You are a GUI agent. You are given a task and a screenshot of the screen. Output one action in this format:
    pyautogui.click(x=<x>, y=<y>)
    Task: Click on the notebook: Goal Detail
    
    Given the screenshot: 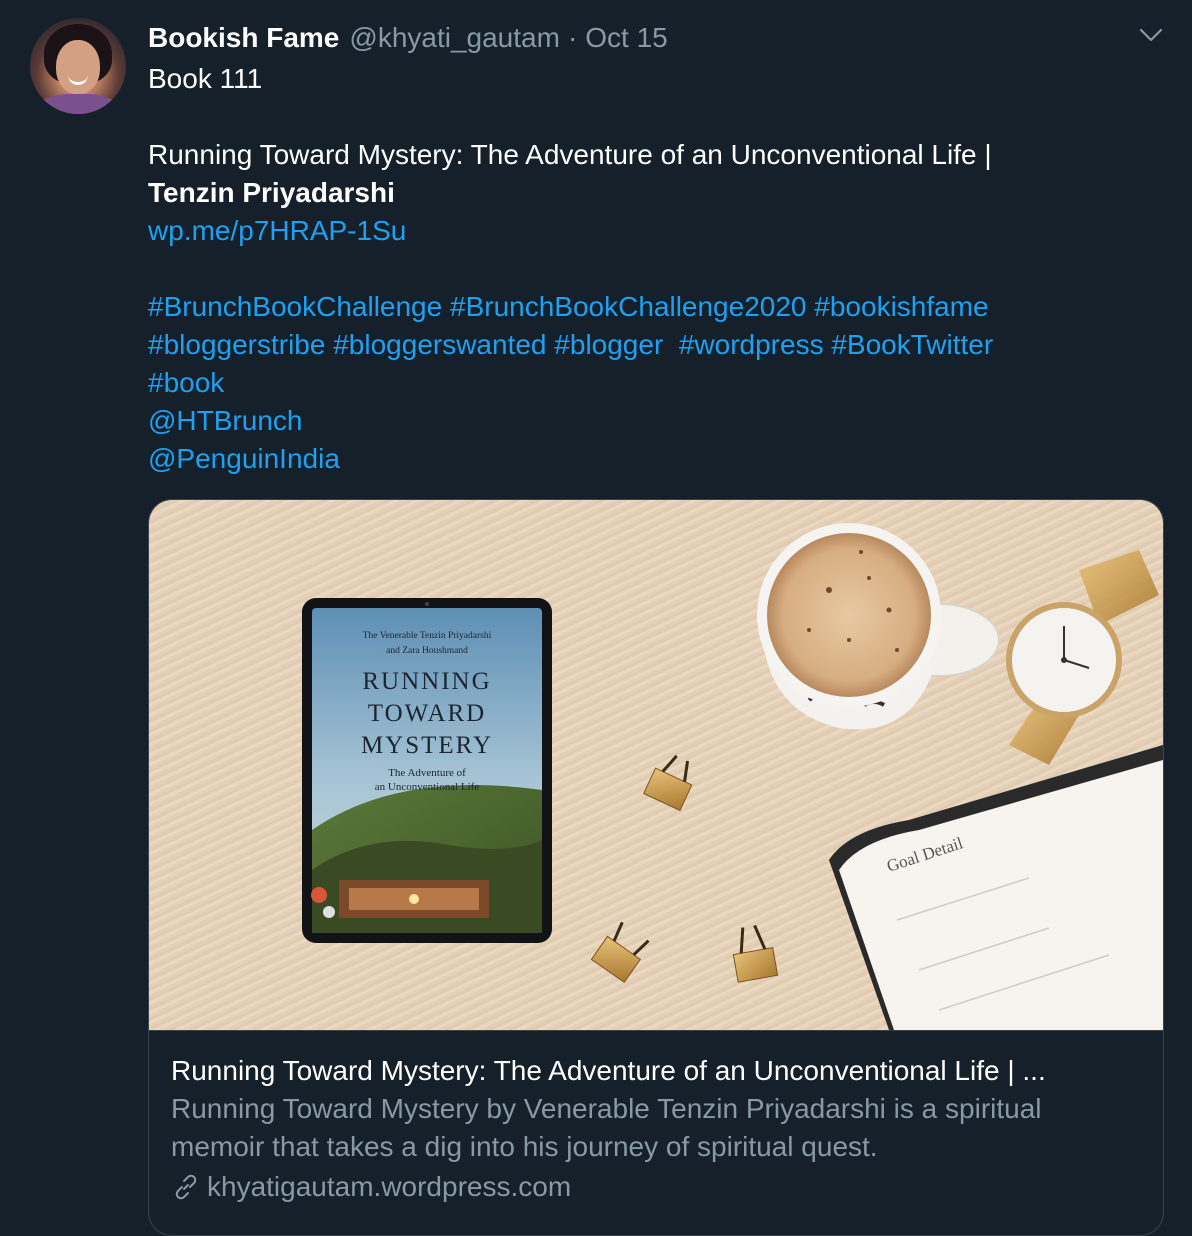 What is the action you would take?
    pyautogui.click(x=996, y=887)
    